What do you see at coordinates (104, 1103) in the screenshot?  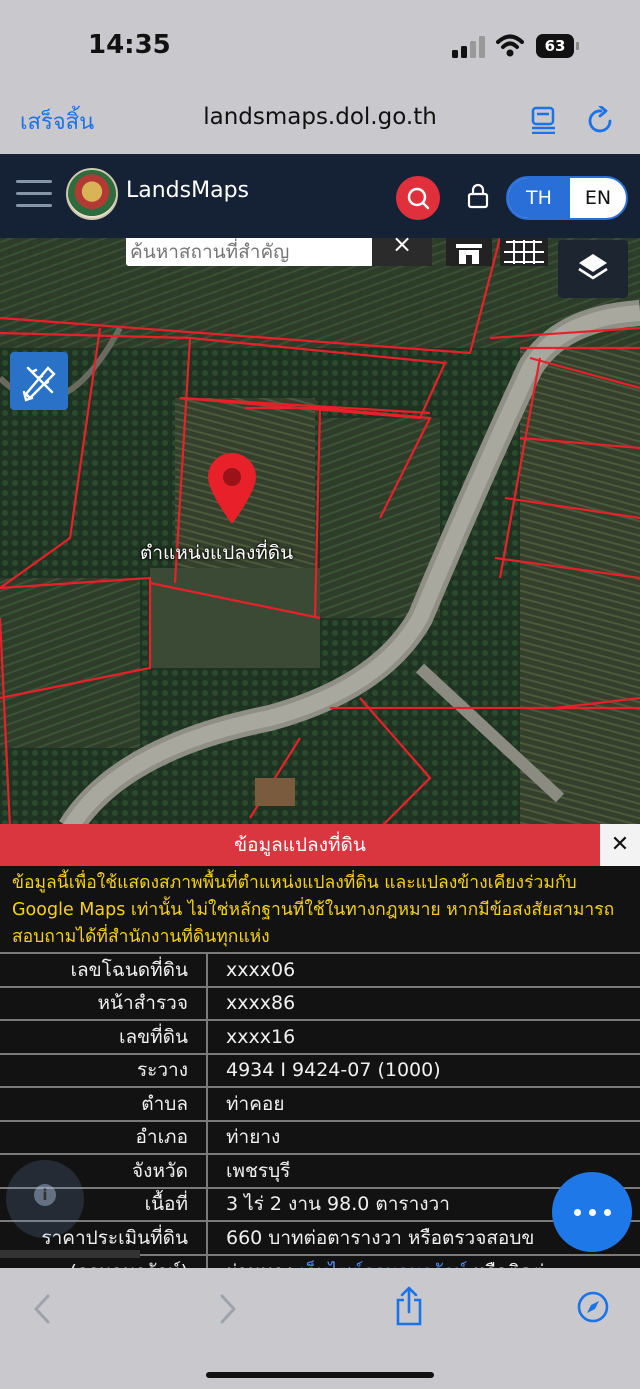 I see `row-label: ตำบล` at bounding box center [104, 1103].